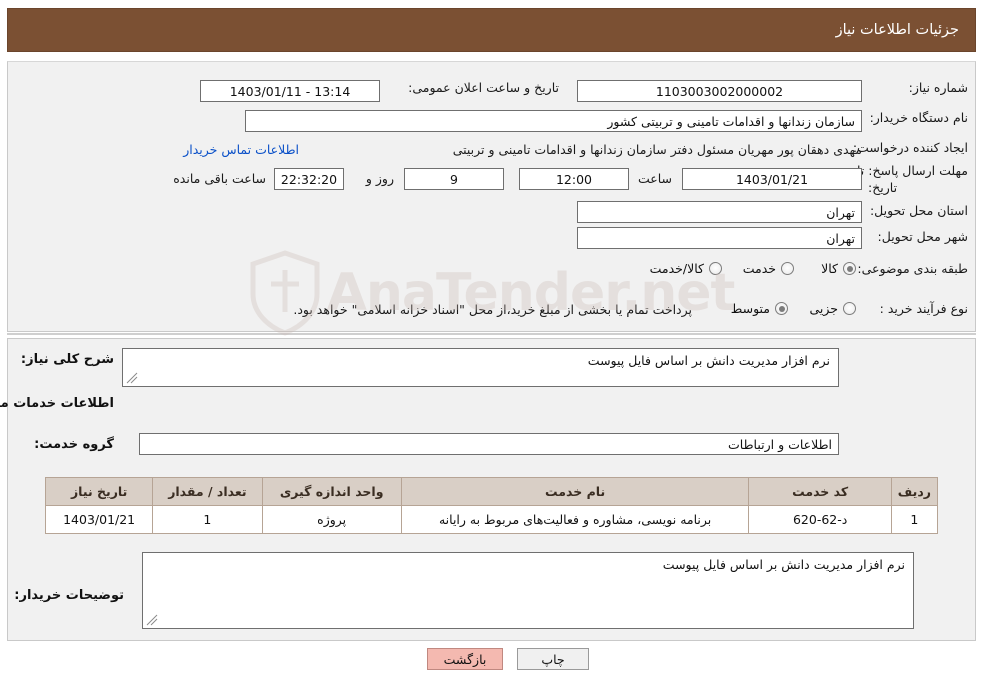 This screenshot has width=985, height=691. I want to click on delivery-province-label: استان محل تحویل:, so click(919, 210).